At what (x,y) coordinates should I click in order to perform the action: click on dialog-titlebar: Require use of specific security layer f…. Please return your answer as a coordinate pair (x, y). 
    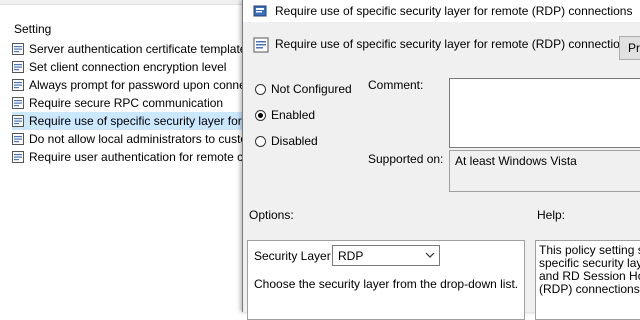
    Looking at the image, I should click on (441, 11).